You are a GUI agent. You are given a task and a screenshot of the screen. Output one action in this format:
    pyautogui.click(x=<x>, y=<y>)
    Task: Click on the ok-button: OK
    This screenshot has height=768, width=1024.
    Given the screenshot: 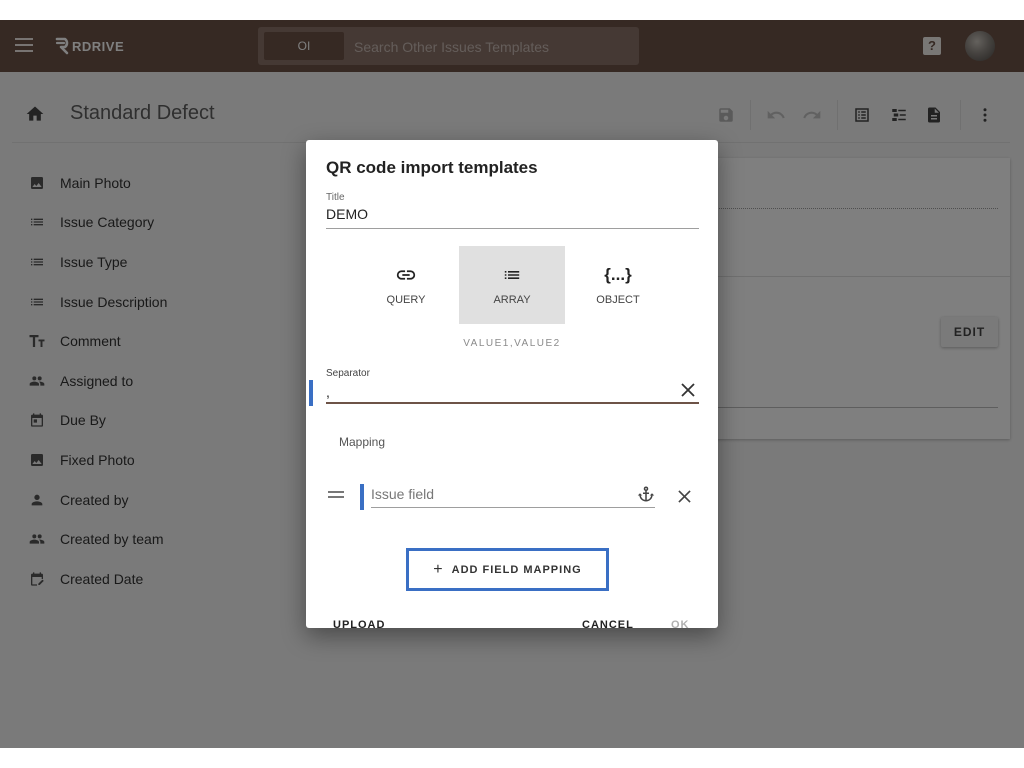 What is the action you would take?
    pyautogui.click(x=680, y=625)
    